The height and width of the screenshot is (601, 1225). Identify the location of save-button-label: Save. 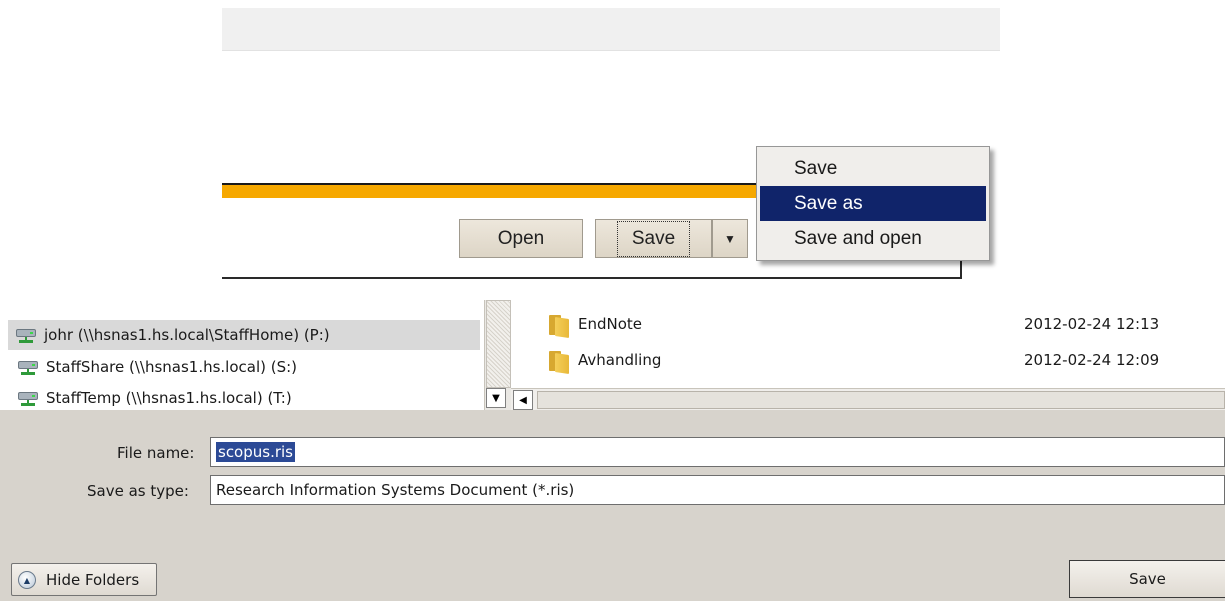
(653, 238).